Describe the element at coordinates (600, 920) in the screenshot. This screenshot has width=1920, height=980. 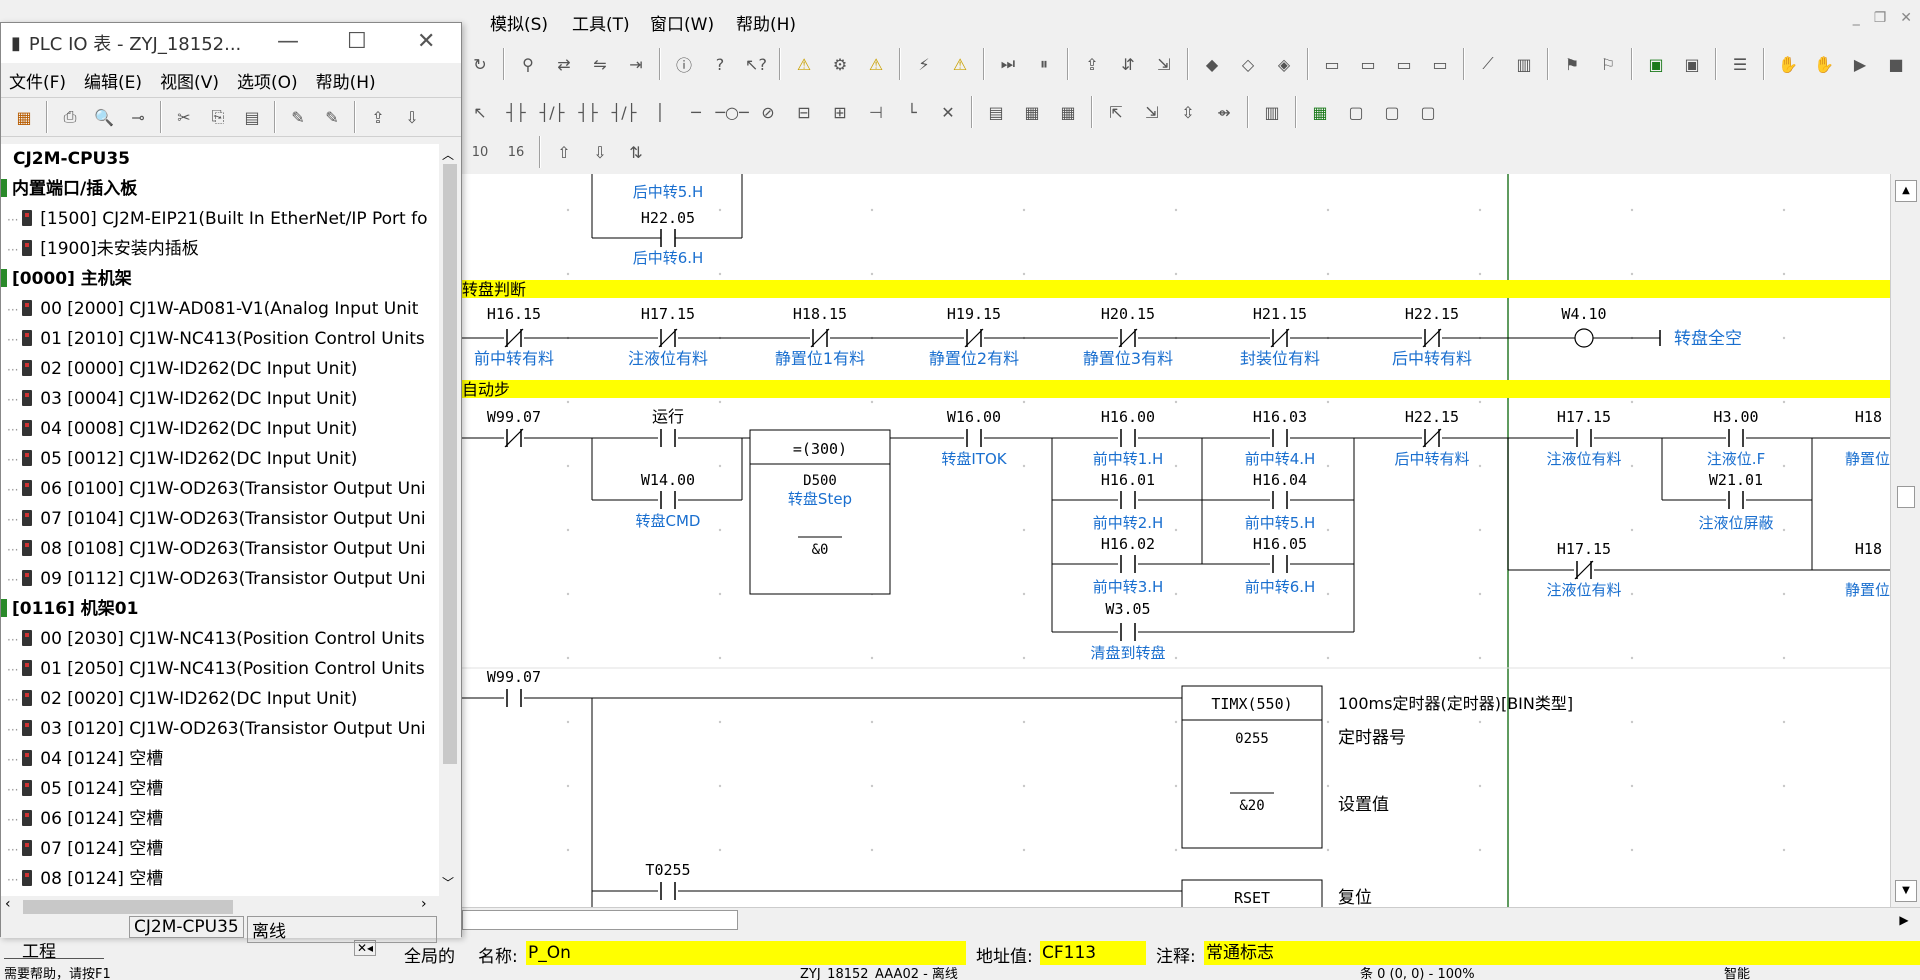
I see `scroll-thumb` at that location.